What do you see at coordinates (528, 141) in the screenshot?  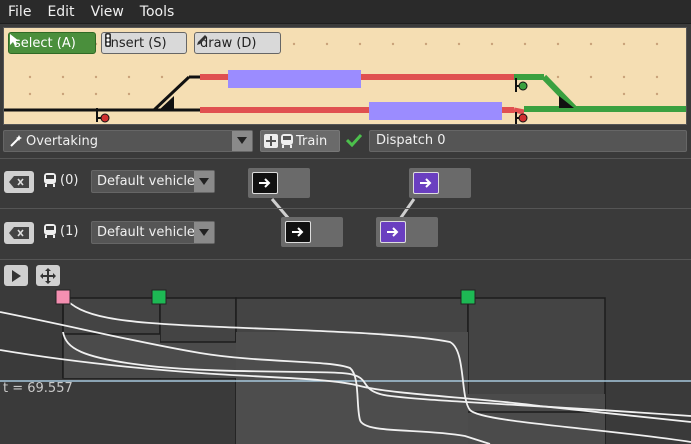 I see `dispatch-field: Dispatch 0` at bounding box center [528, 141].